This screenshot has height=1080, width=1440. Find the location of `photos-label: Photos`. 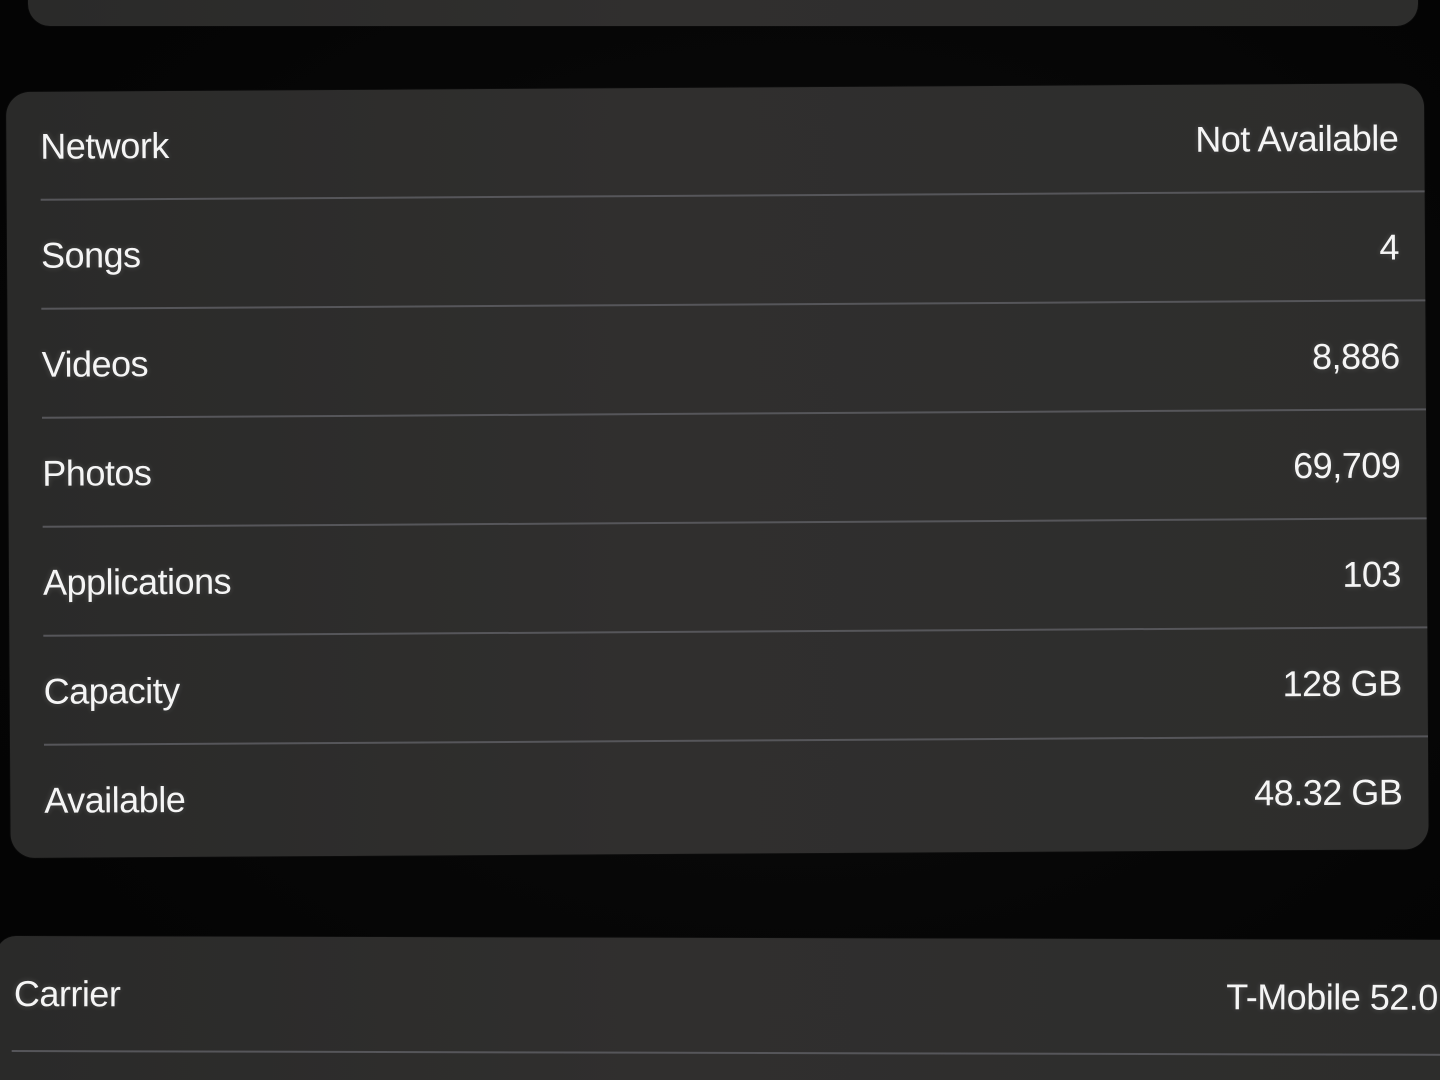

photos-label: Photos is located at coordinates (97, 472).